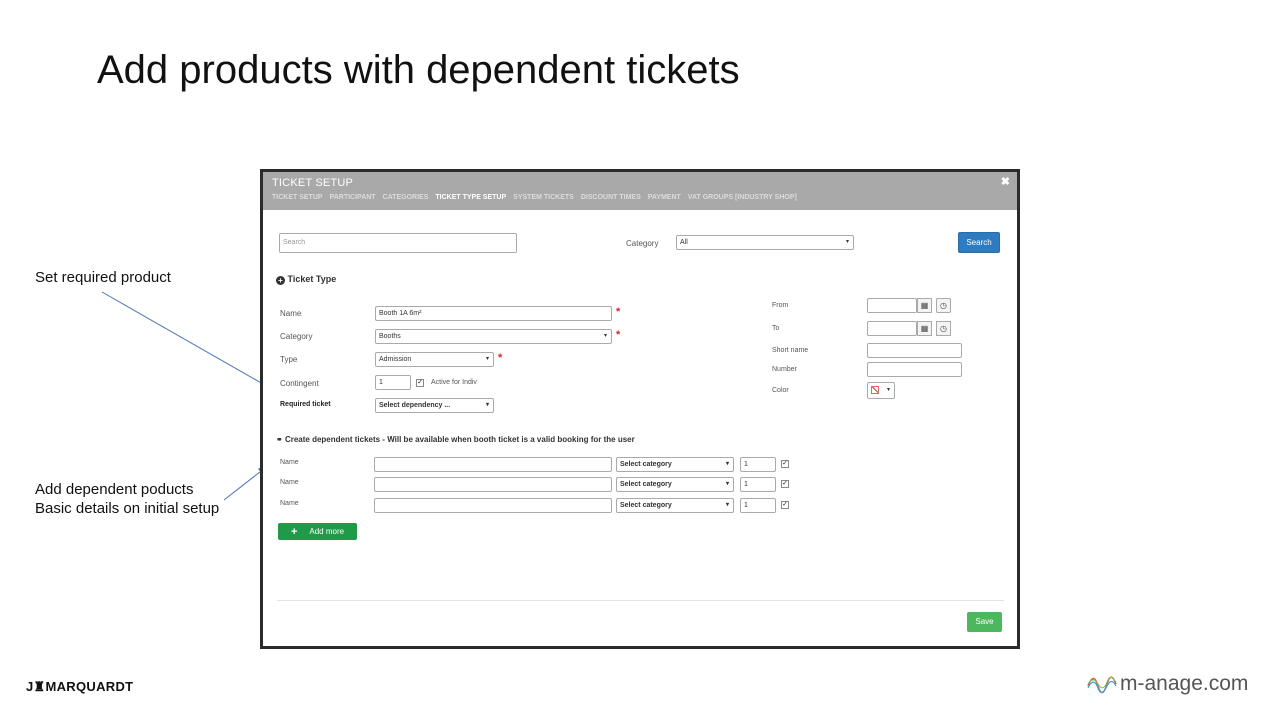 Image resolution: width=1280 pixels, height=720 pixels. Describe the element at coordinates (186, 340) in the screenshot. I see `arrow-to-required-ticket` at that location.